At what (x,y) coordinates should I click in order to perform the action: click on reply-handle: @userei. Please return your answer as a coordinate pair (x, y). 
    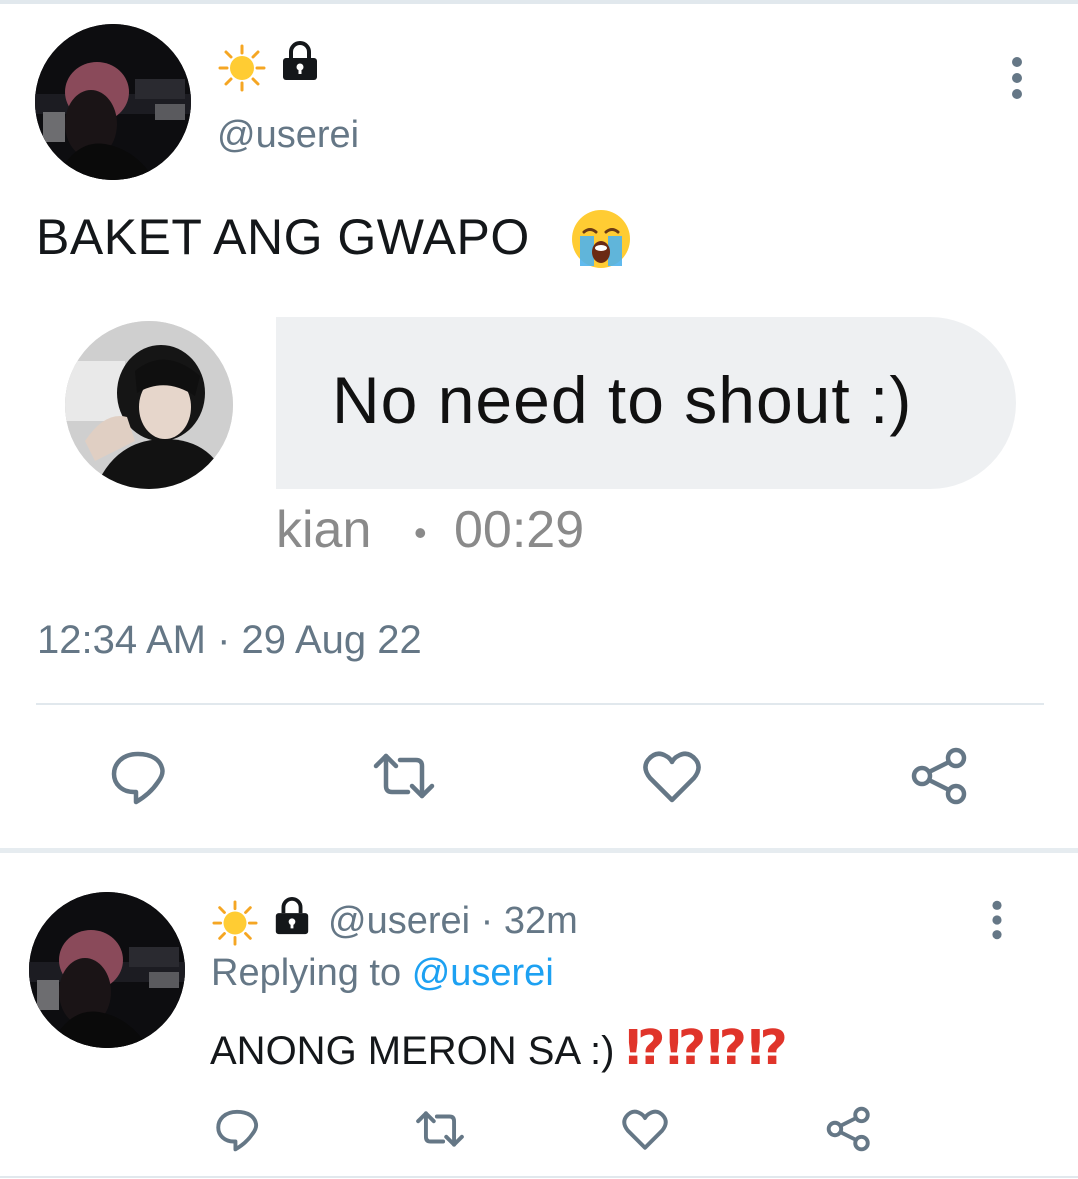
    Looking at the image, I should click on (399, 921).